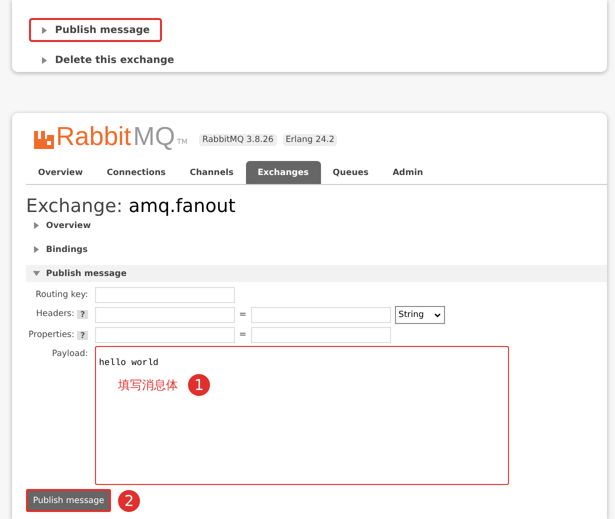  I want to click on logo-text: MQ, so click(154, 136).